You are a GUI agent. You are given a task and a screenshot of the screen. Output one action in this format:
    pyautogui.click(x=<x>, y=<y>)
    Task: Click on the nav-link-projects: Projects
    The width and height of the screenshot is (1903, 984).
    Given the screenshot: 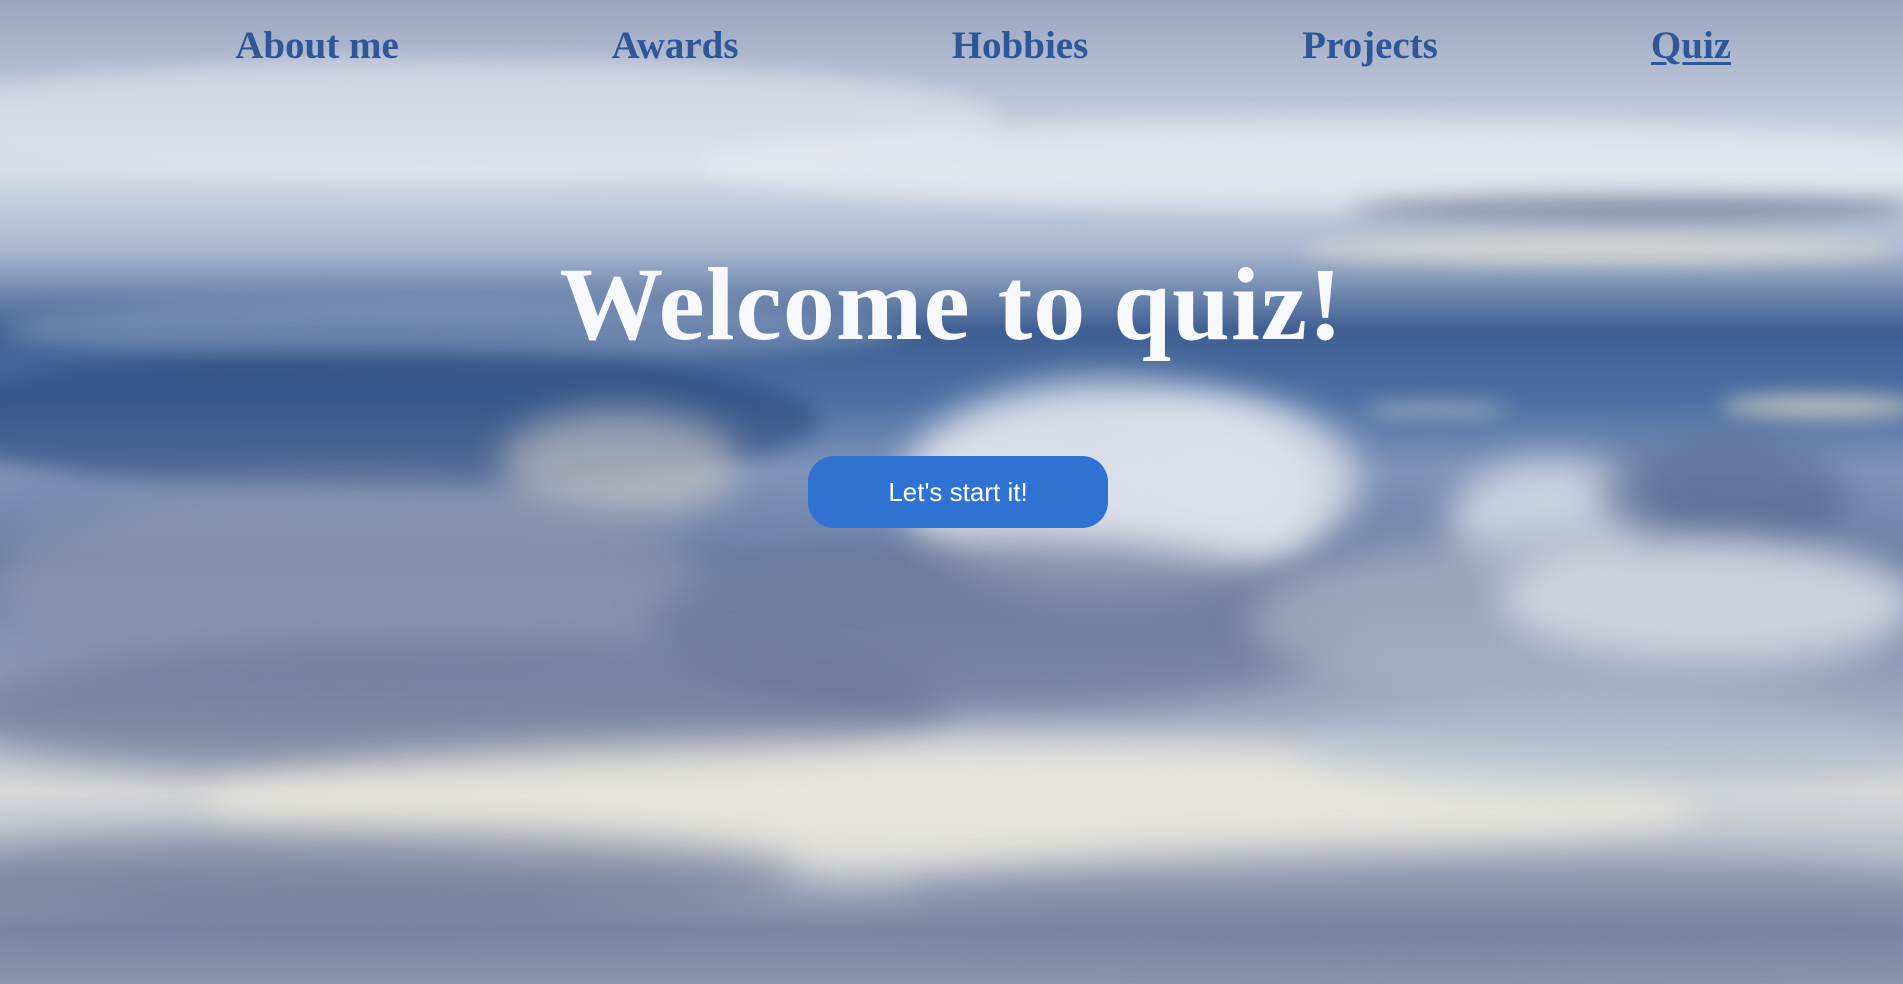 What is the action you would take?
    pyautogui.click(x=1370, y=46)
    